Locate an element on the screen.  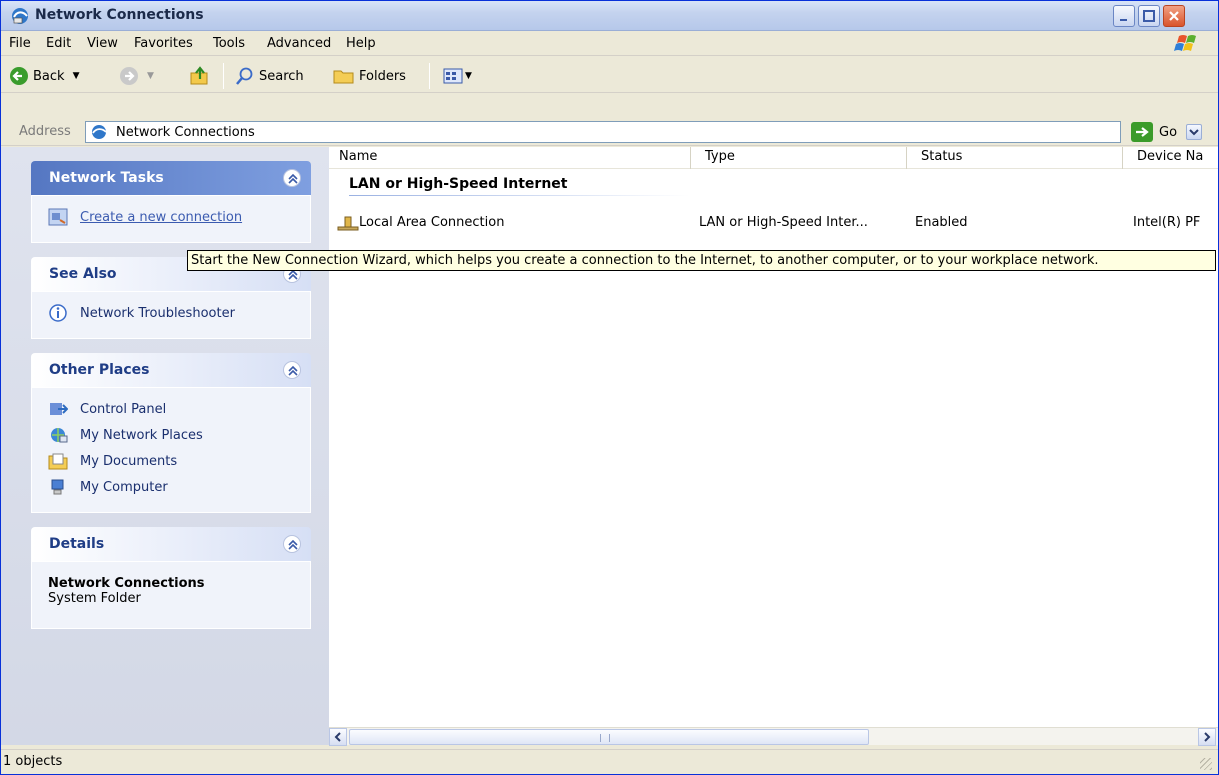
network-tasks-header: Network Tasks is located at coordinates (171, 178).